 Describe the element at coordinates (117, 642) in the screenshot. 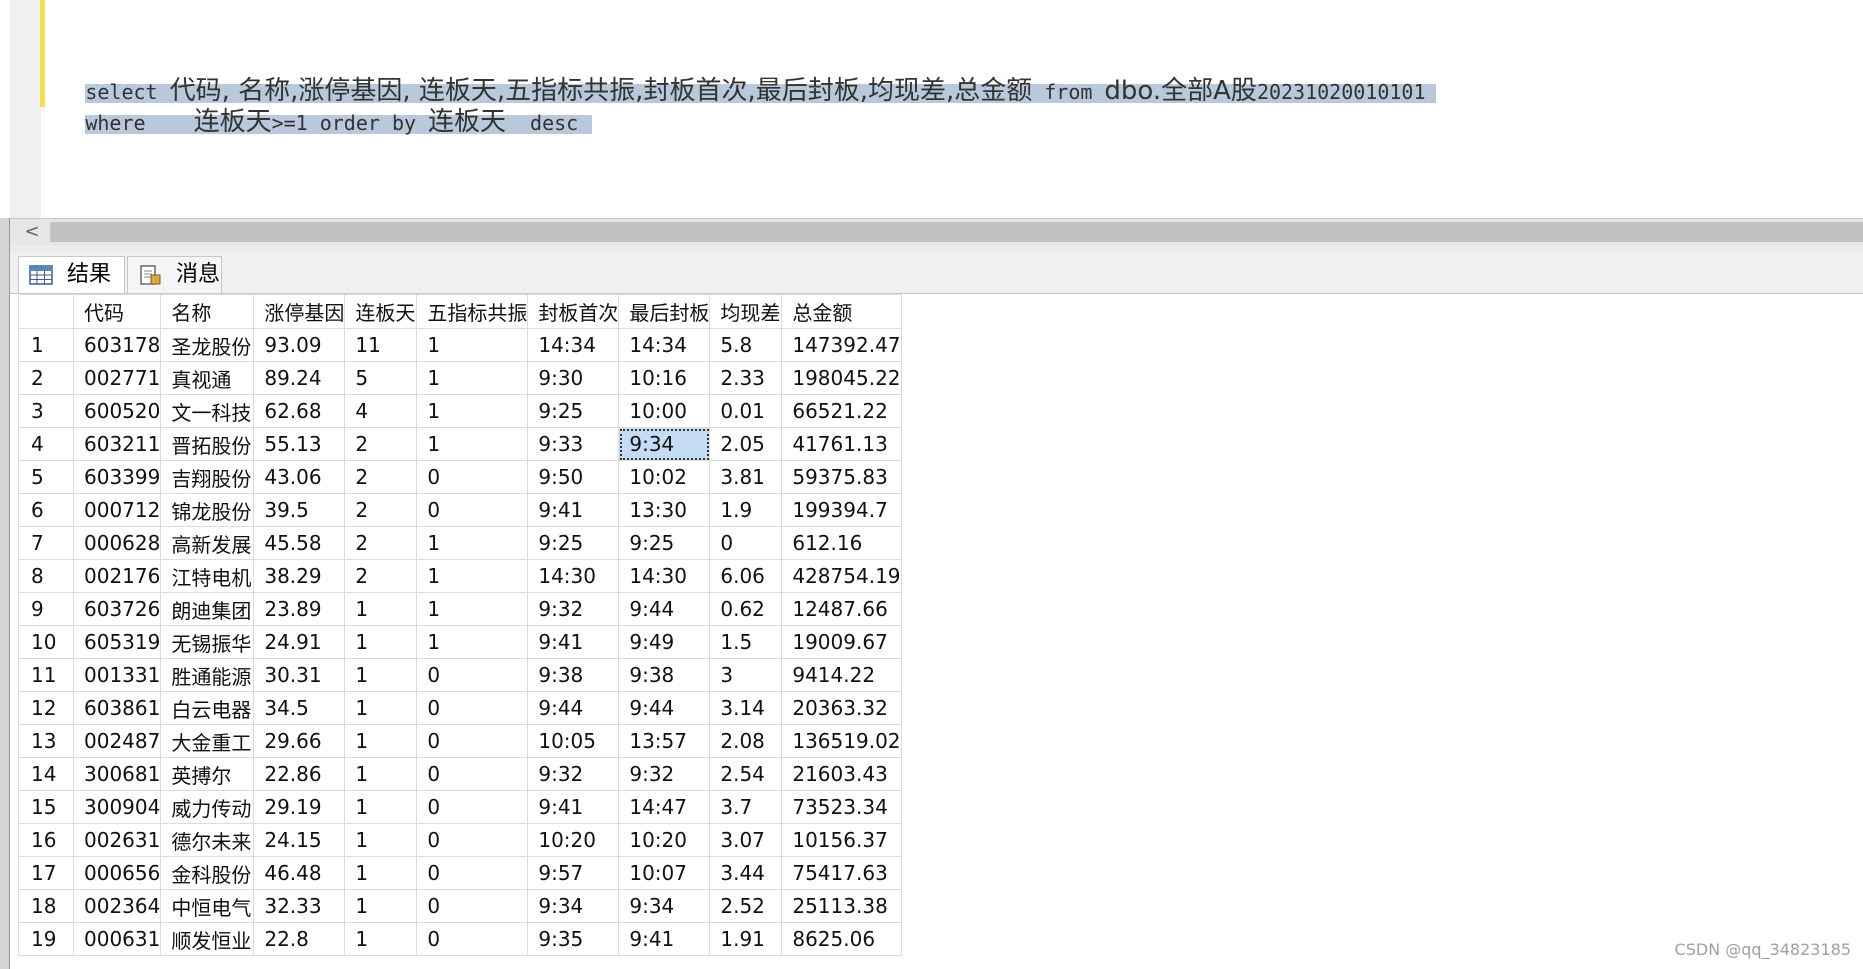

I see `table-cell: 605319` at that location.